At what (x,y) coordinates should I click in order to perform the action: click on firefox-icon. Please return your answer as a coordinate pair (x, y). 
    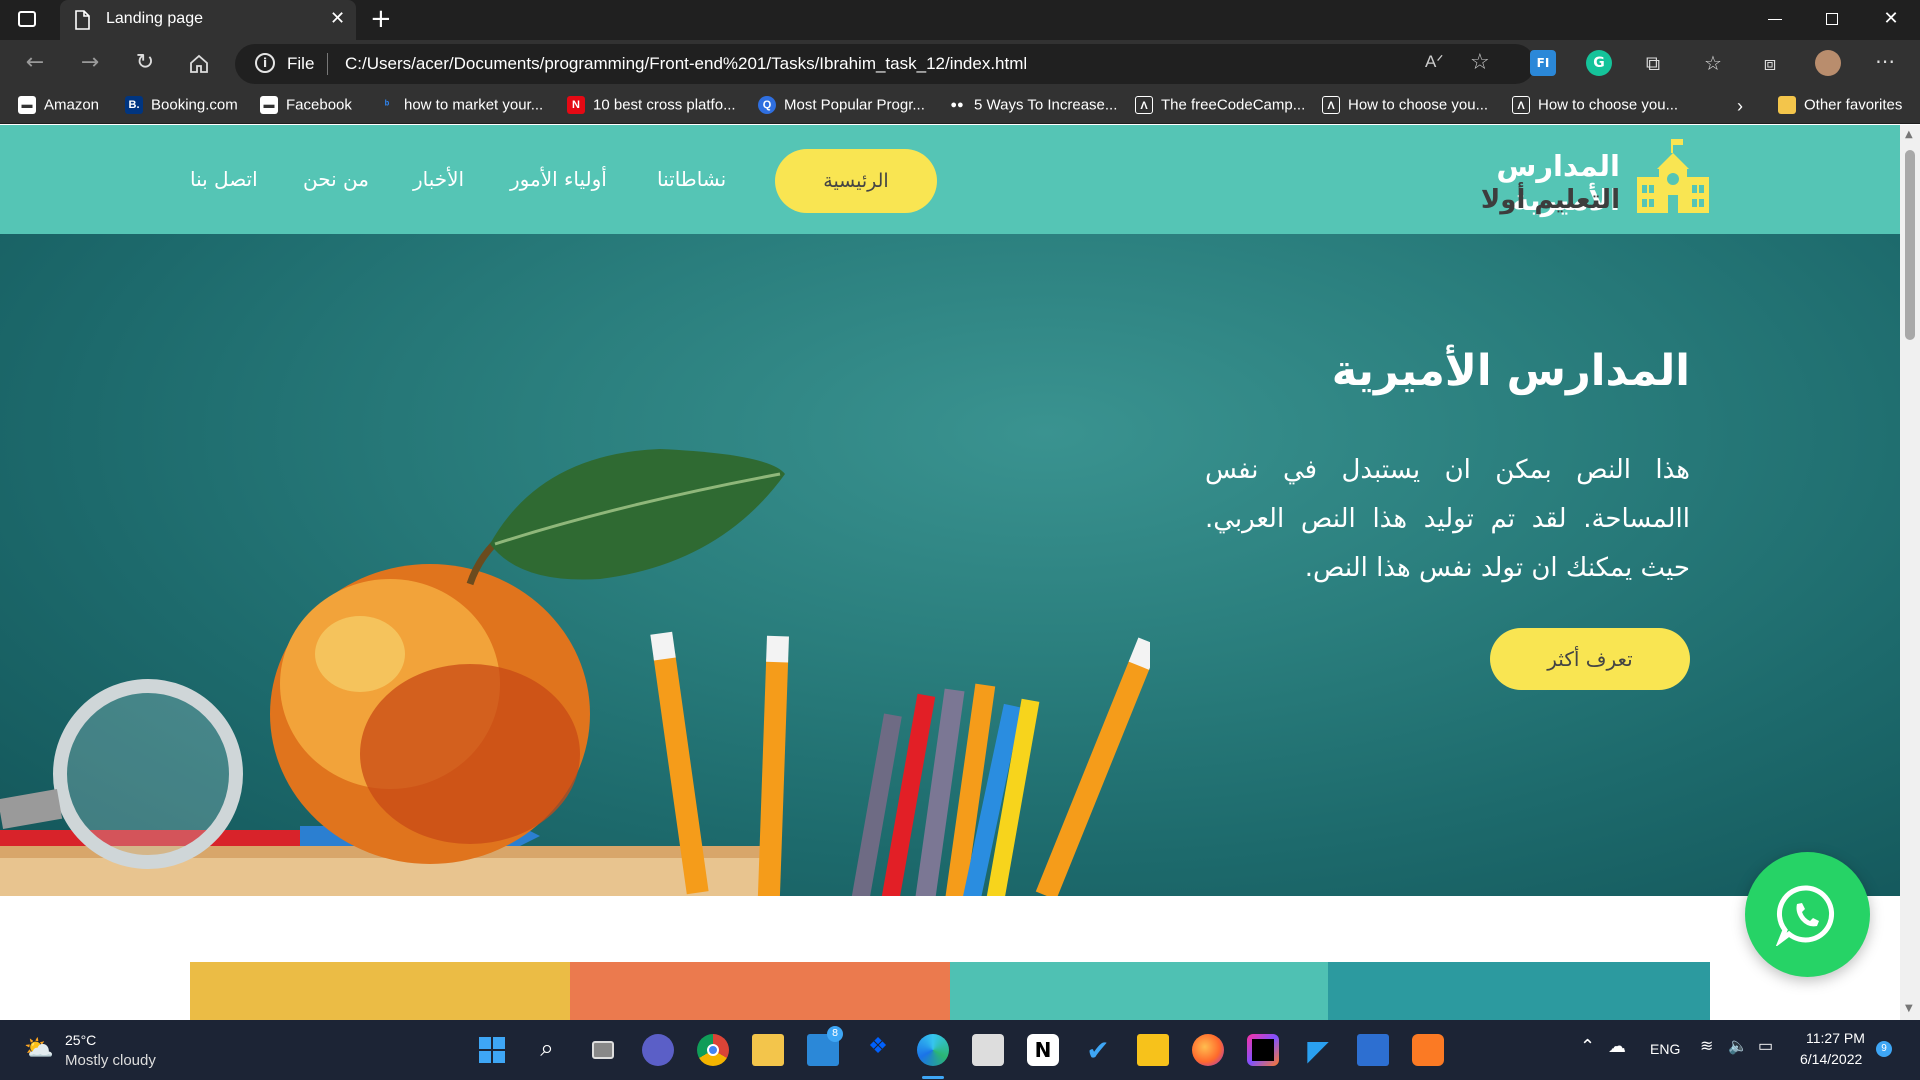
    Looking at the image, I should click on (1208, 1050).